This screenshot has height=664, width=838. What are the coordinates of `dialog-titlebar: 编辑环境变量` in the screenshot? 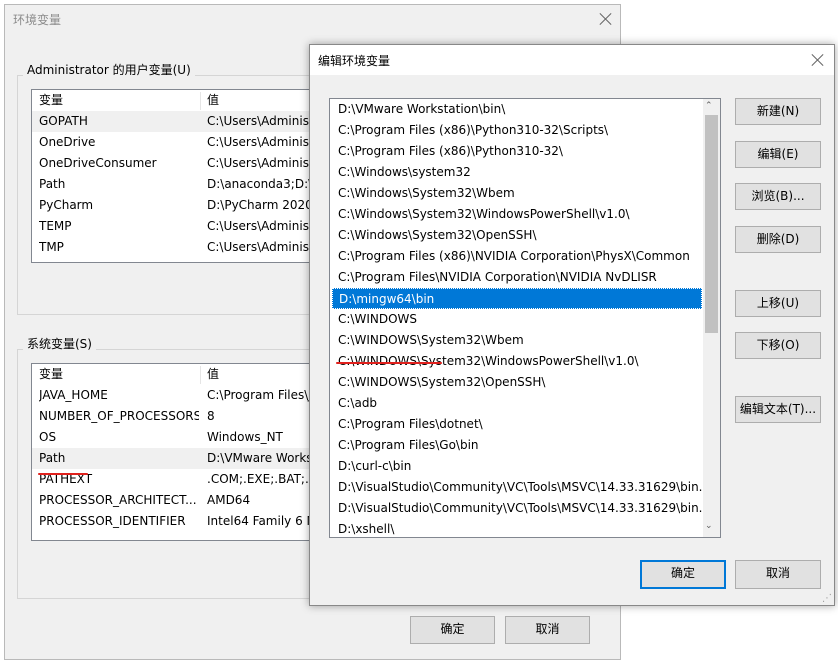 It's located at (572, 60).